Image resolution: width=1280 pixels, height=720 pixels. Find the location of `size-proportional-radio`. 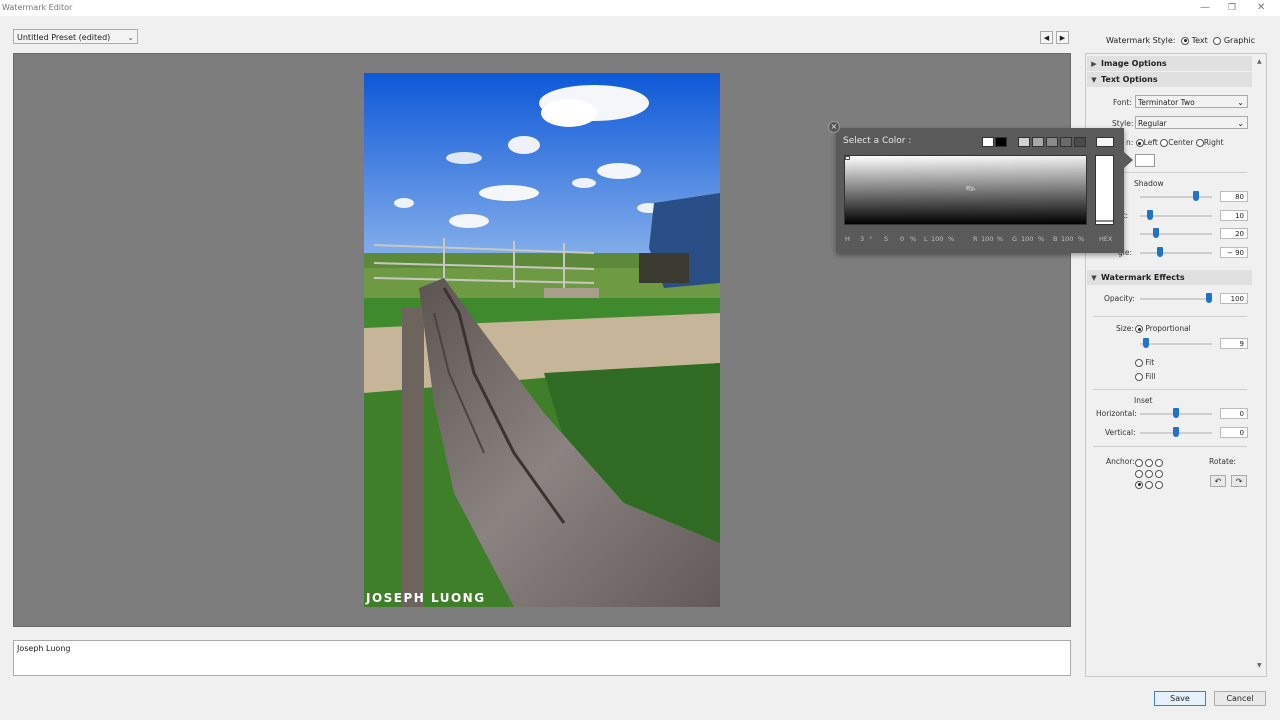

size-proportional-radio is located at coordinates (1139, 329).